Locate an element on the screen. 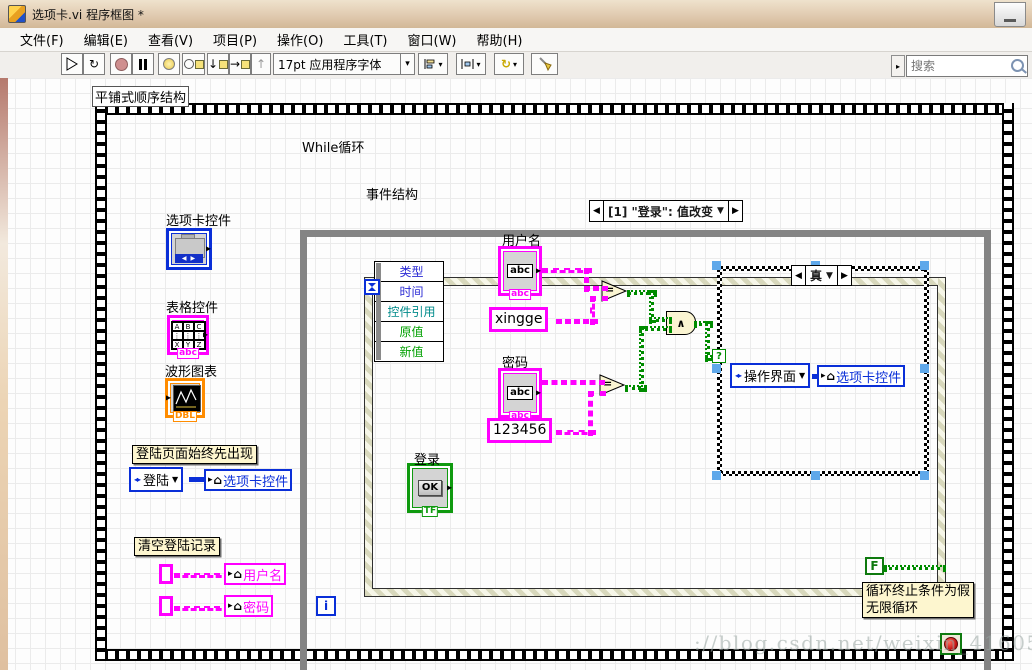  sequence-border-left is located at coordinates (101, 382).